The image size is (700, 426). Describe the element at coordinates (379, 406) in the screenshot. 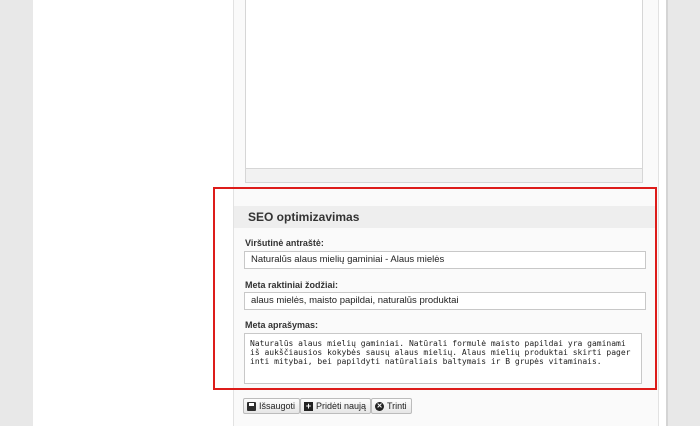

I see `close-circle-icon: ✕` at that location.